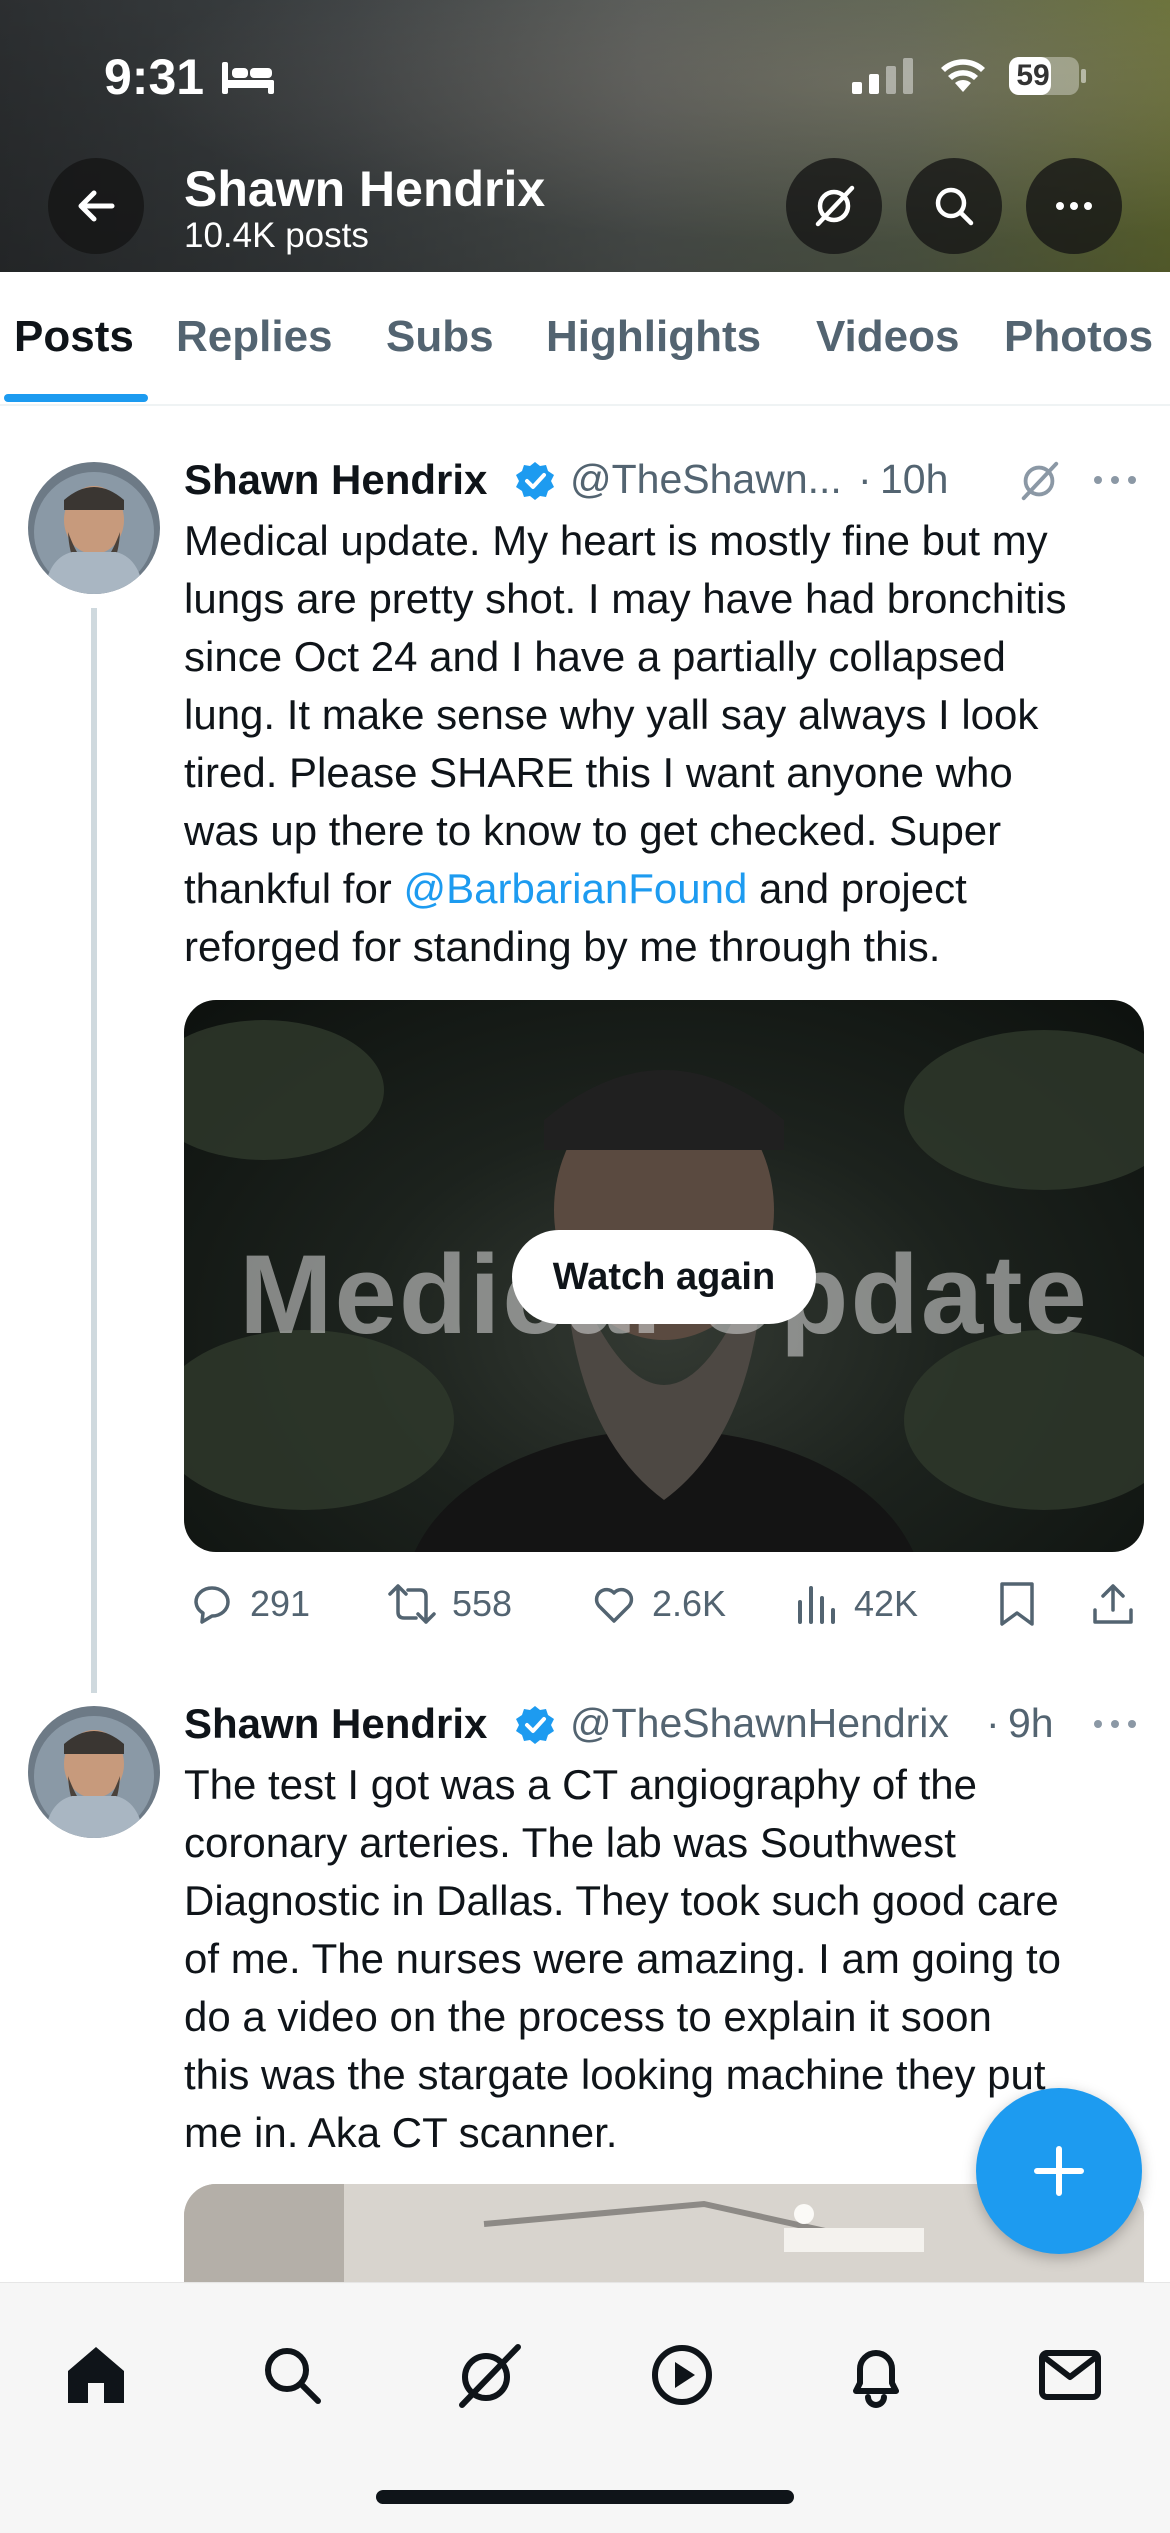 The width and height of the screenshot is (1170, 2533). I want to click on bookmark-button, so click(1017, 1604).